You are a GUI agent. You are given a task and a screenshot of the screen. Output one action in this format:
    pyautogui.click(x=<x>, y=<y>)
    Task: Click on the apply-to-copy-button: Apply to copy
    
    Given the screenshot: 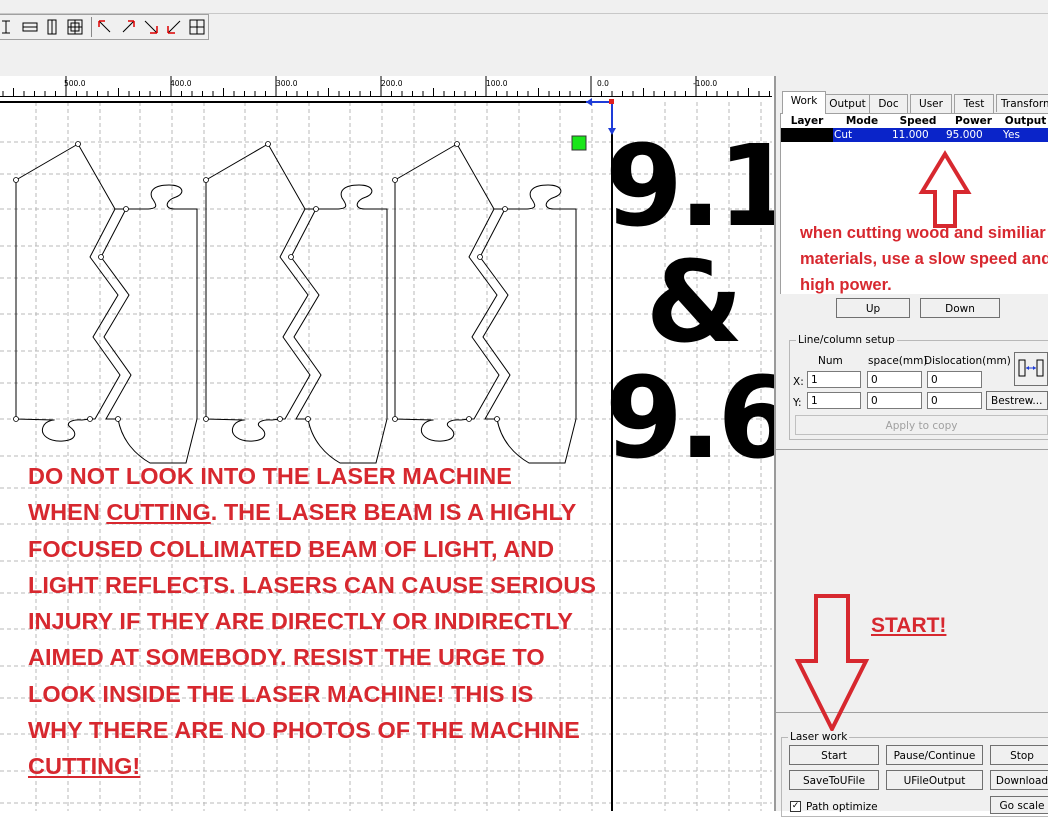 What is the action you would take?
    pyautogui.click(x=921, y=425)
    